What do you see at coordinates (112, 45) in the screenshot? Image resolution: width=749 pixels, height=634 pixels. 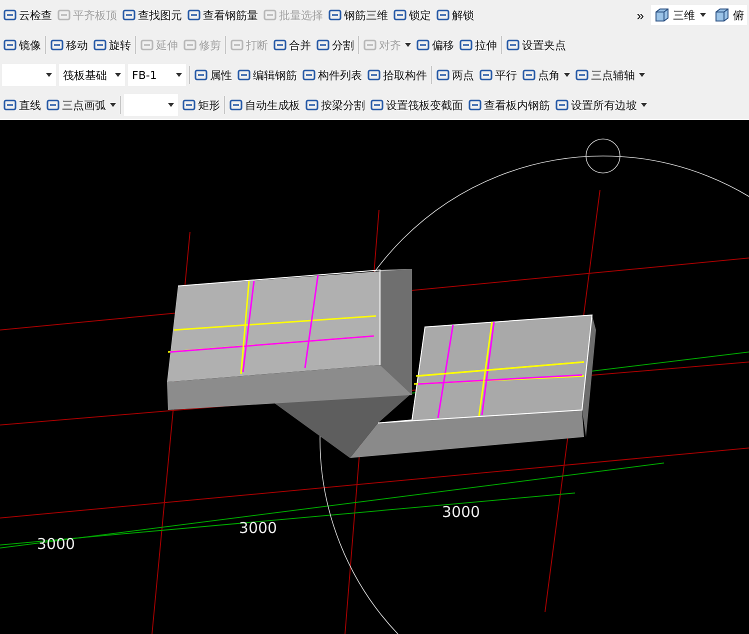 I see `toolbar-button: 旋转` at bounding box center [112, 45].